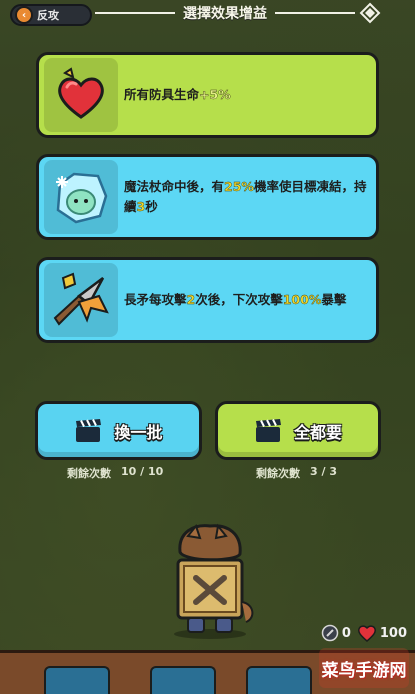  I want to click on buff-text: 魔法杖命中後，有25%機率使目標凍結，持續3秒, so click(245, 196).